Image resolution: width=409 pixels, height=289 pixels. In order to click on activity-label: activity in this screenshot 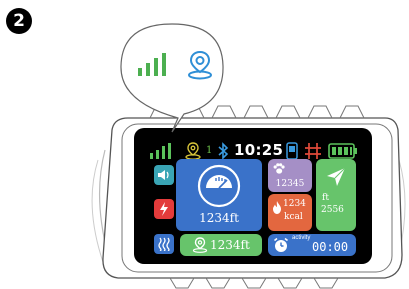, I will do `click(301, 238)`.